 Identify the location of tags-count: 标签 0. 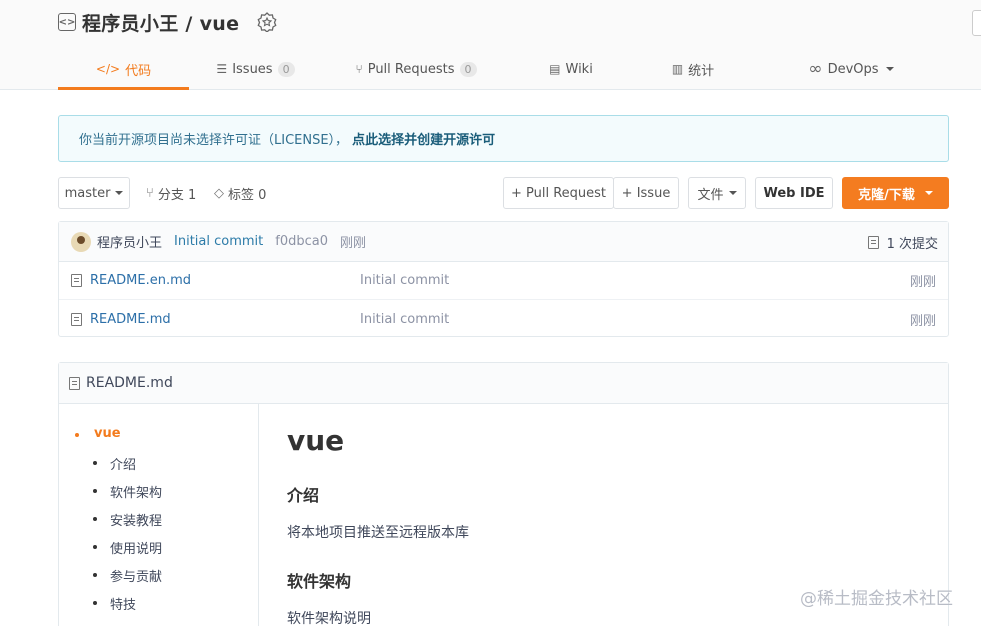
(247, 195).